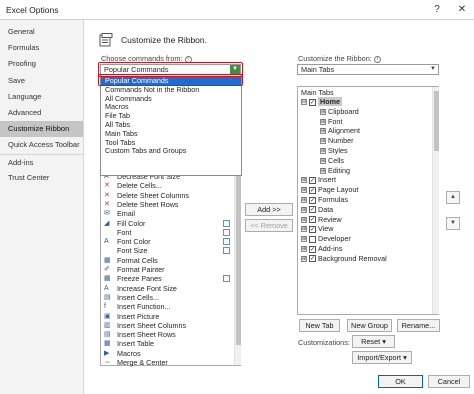 The width and height of the screenshot is (474, 394). Describe the element at coordinates (317, 210) in the screenshot. I see `tree-tab-item: ⊞ ✓ Data` at that location.